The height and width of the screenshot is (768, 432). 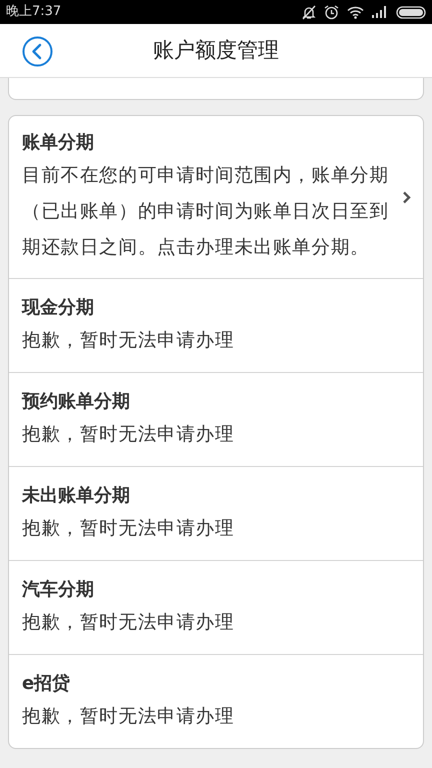 What do you see at coordinates (216, 50) in the screenshot?
I see `page-title: 账户额度管理` at bounding box center [216, 50].